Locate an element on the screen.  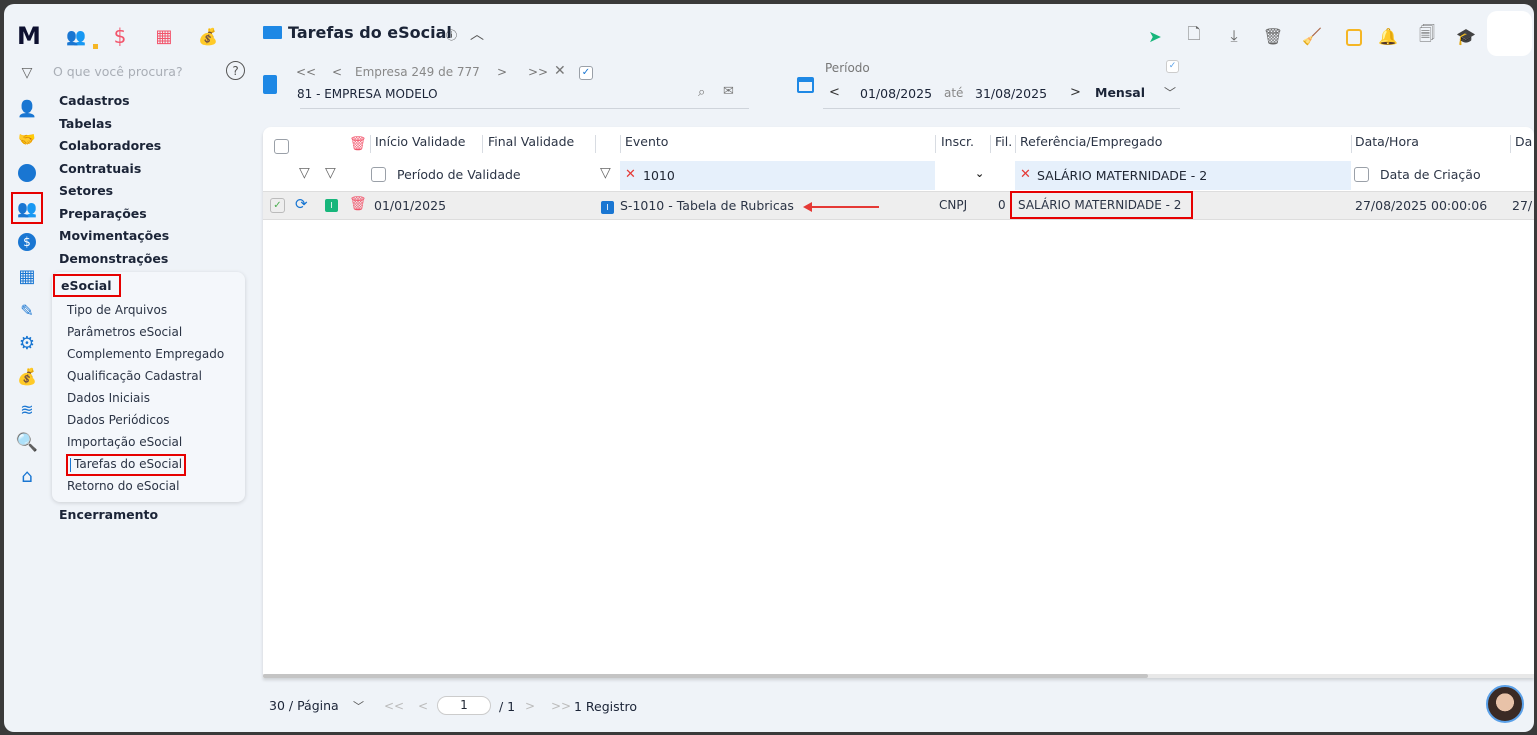
date-from-field: 01/08/2025 is located at coordinates (896, 93).